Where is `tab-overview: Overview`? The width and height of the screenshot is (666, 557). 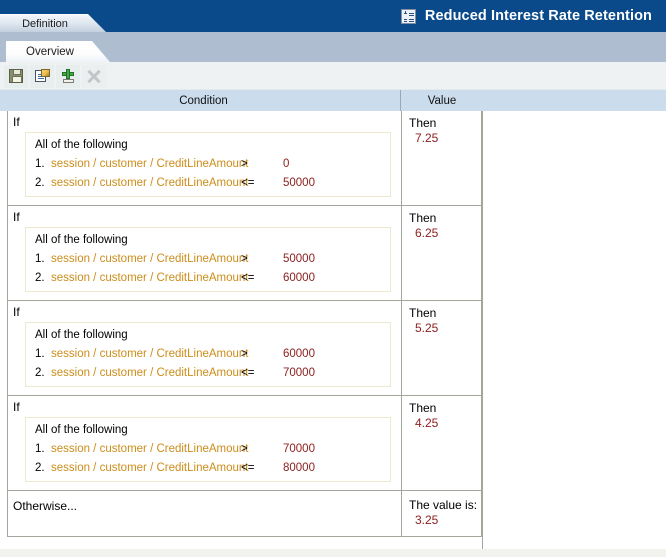
tab-overview: Overview is located at coordinates (58, 51).